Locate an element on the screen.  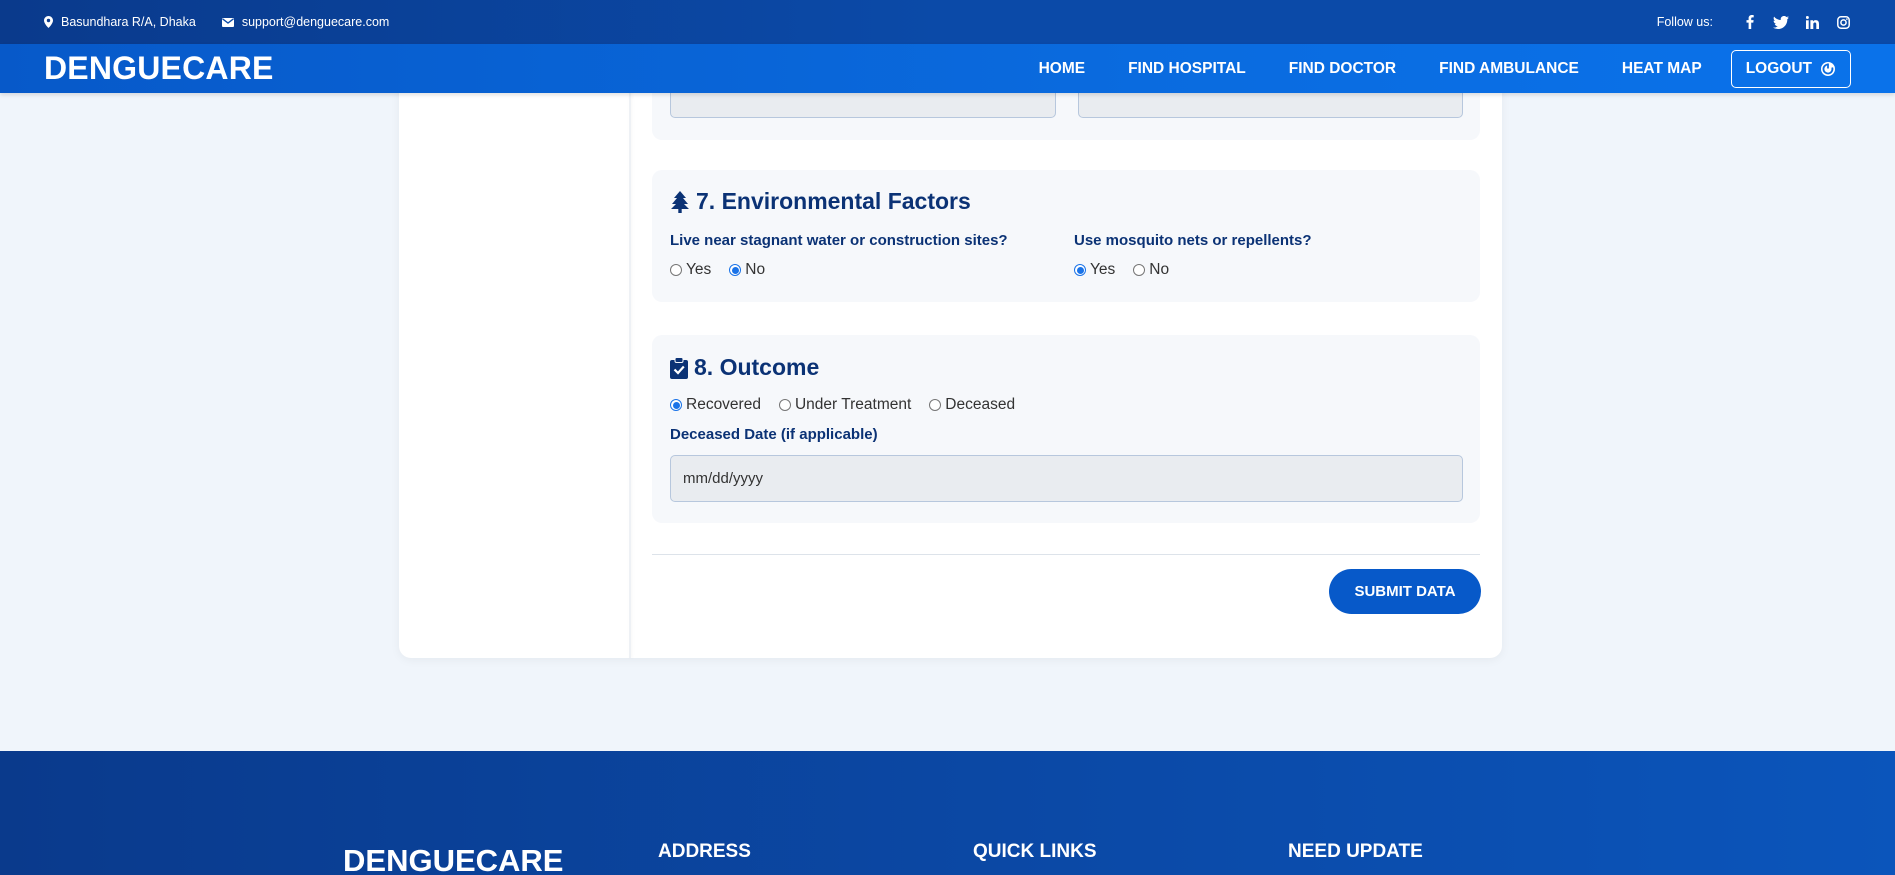
nav-home: HOME is located at coordinates (1062, 69).